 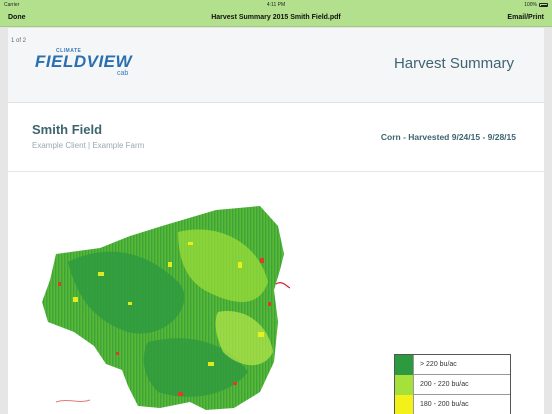 What do you see at coordinates (543, 5) in the screenshot?
I see `battery-icon` at bounding box center [543, 5].